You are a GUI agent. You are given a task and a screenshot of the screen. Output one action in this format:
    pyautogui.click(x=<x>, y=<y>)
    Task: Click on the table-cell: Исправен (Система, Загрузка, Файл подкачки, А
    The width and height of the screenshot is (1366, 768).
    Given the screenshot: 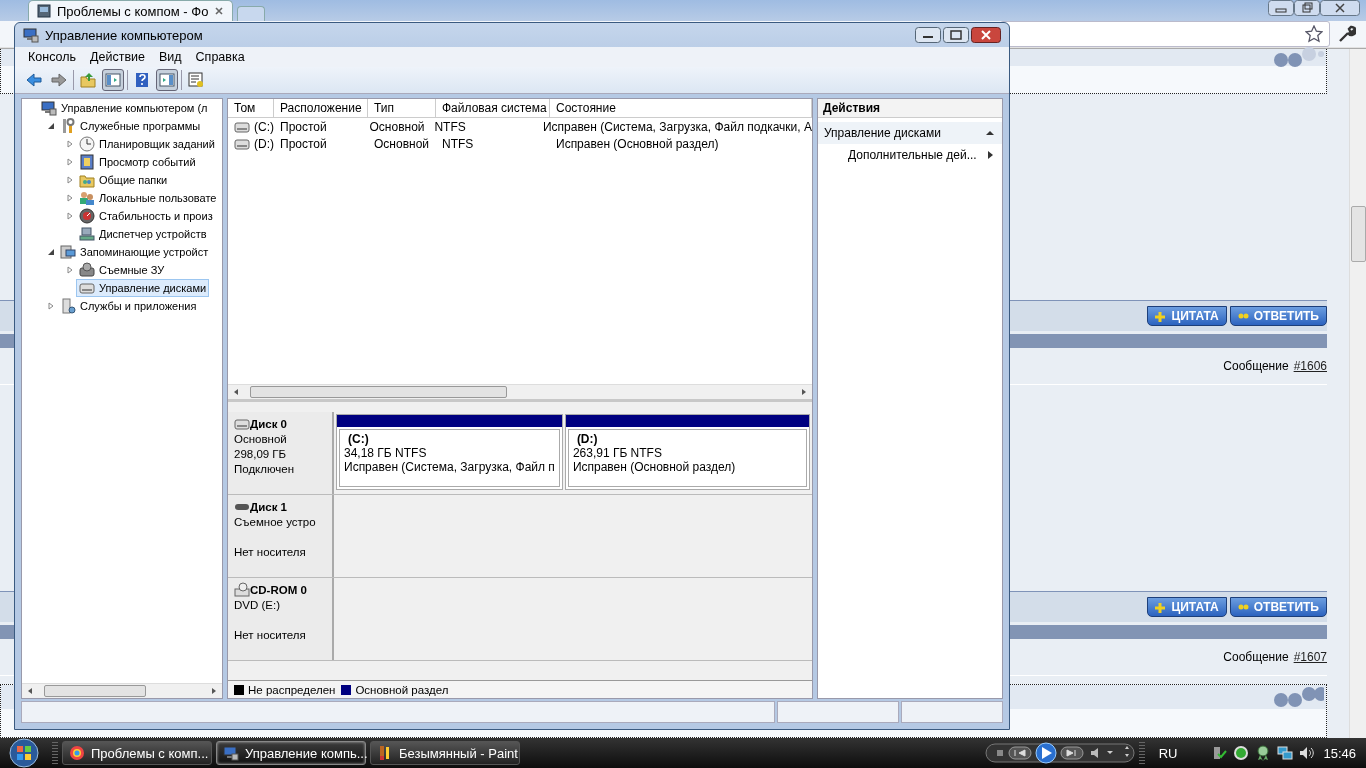 What is the action you would take?
    pyautogui.click(x=677, y=126)
    